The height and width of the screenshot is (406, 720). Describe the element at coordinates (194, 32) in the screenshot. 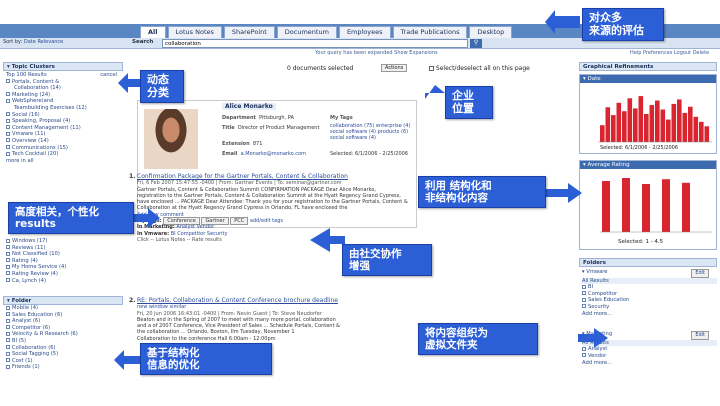

I see `tab-lotus-notes: Lotus Notes` at that location.